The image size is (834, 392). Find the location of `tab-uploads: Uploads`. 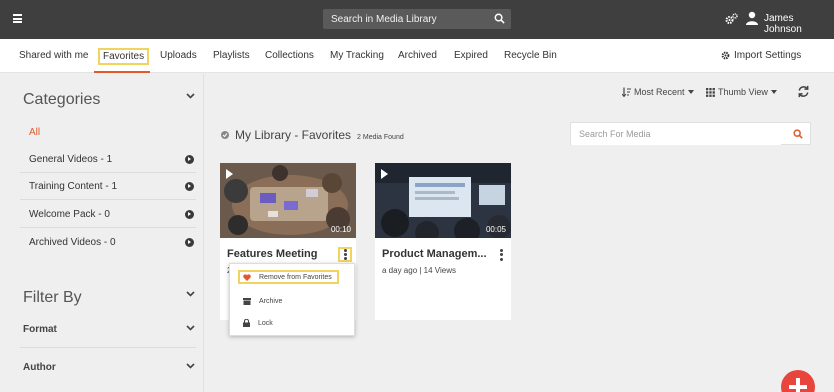

tab-uploads: Uploads is located at coordinates (178, 55).